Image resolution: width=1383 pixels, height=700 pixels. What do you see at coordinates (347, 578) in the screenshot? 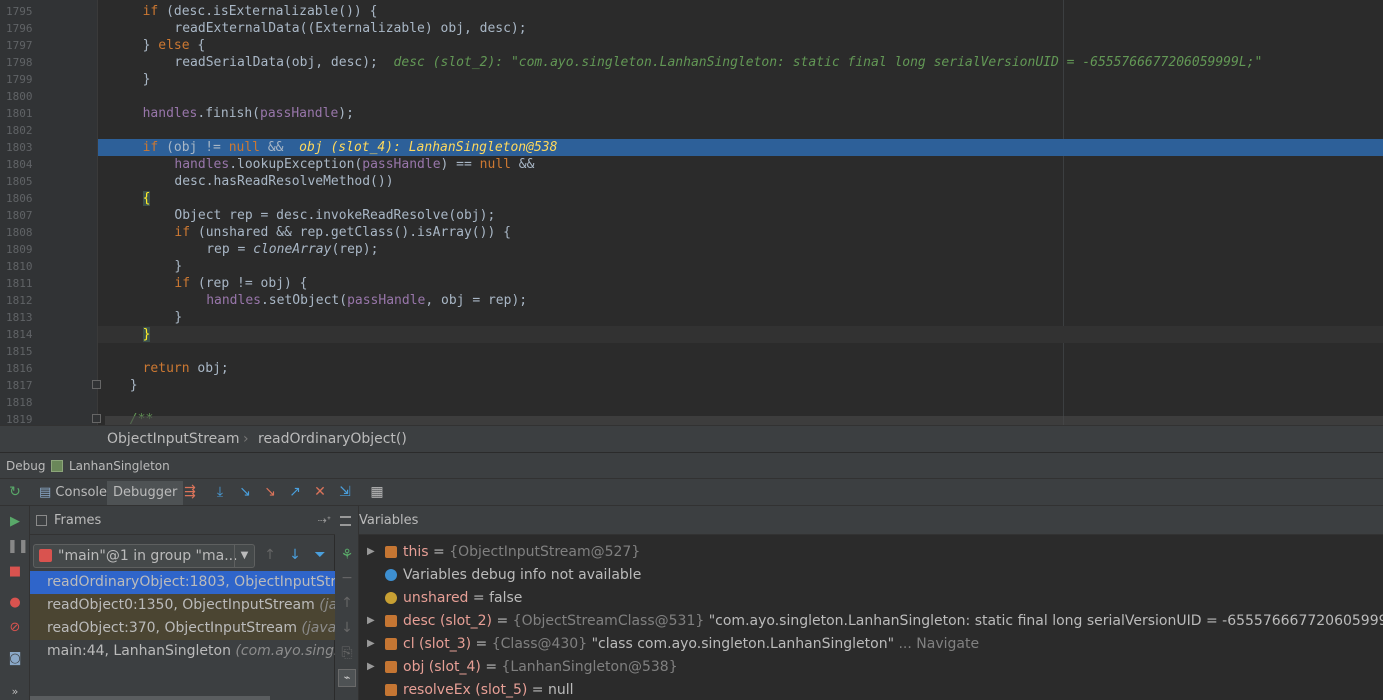
I see `remove-watch-icon: −` at bounding box center [347, 578].